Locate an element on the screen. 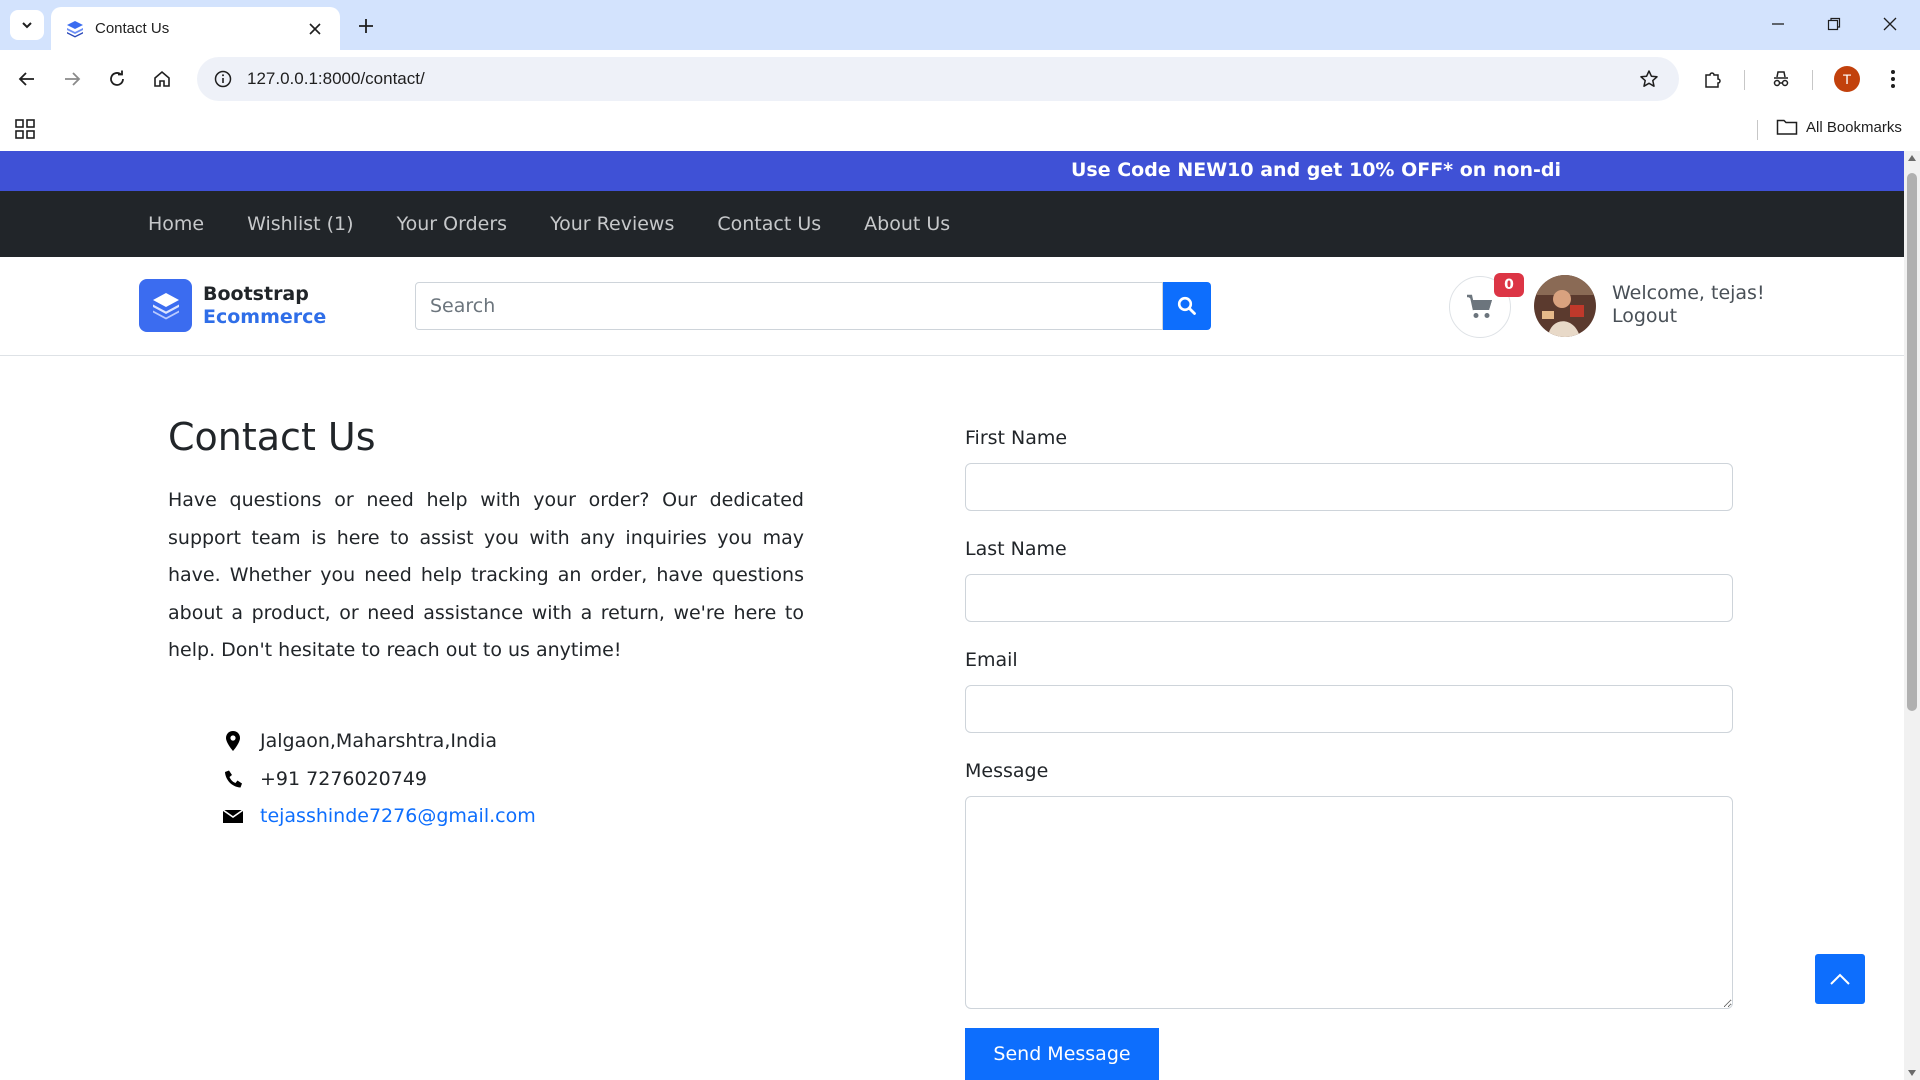 The width and height of the screenshot is (1920, 1080). email-field is located at coordinates (1349, 709).